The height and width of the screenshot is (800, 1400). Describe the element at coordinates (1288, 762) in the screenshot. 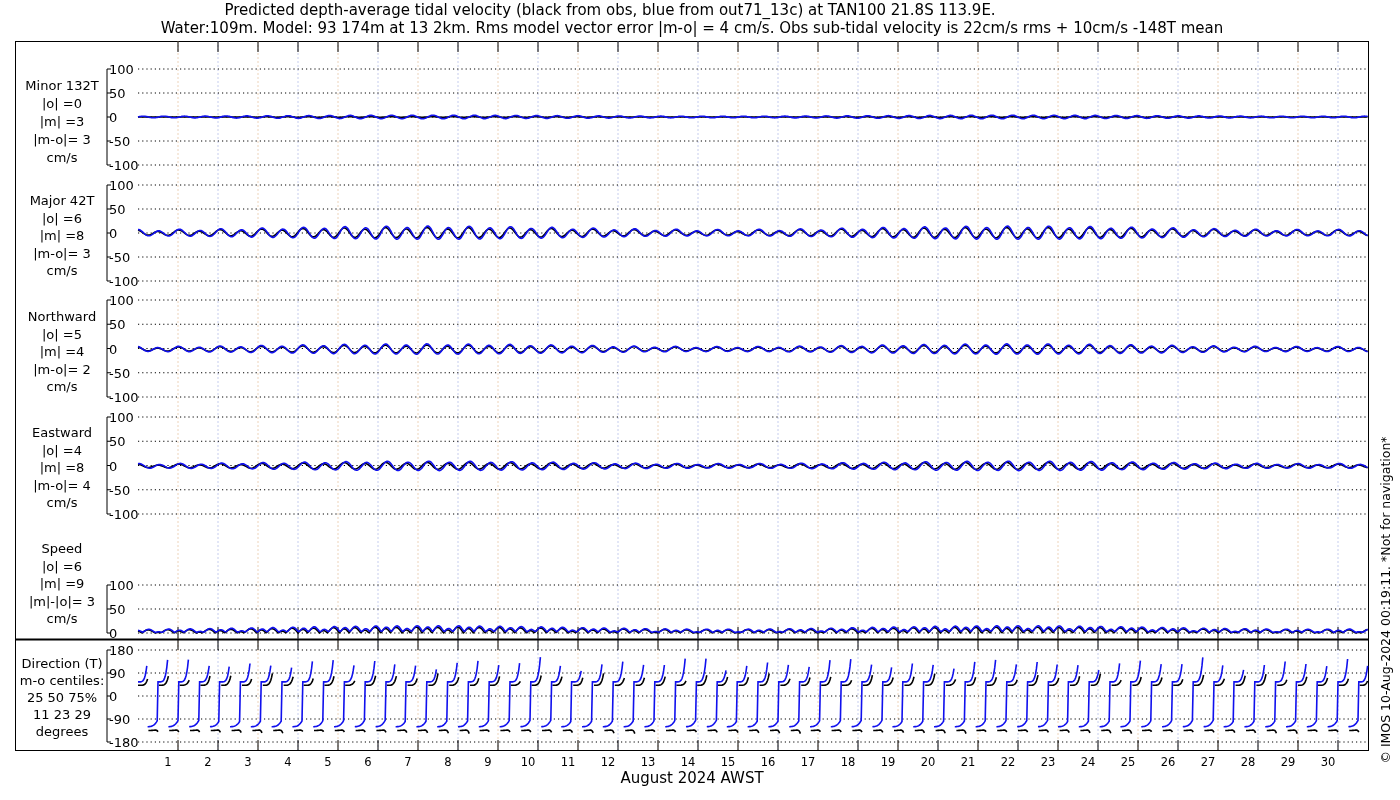

I see `day-label: 29` at that location.